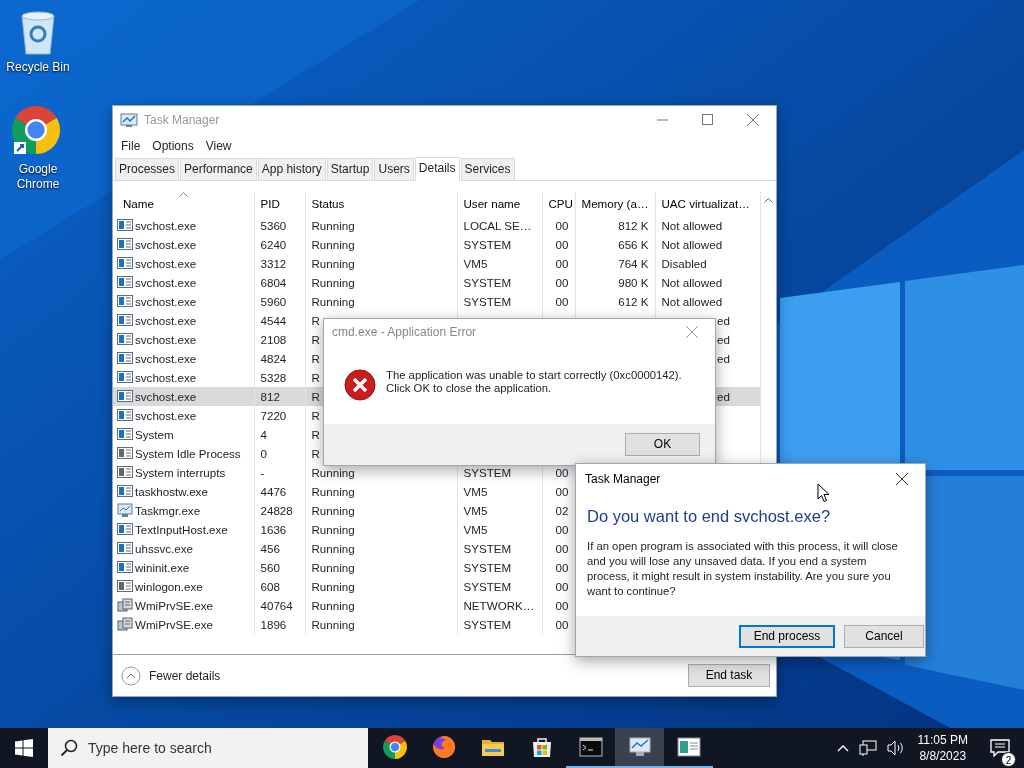 This screenshot has height=768, width=1024. I want to click on clock-time: 11:05 PM, so click(942, 740).